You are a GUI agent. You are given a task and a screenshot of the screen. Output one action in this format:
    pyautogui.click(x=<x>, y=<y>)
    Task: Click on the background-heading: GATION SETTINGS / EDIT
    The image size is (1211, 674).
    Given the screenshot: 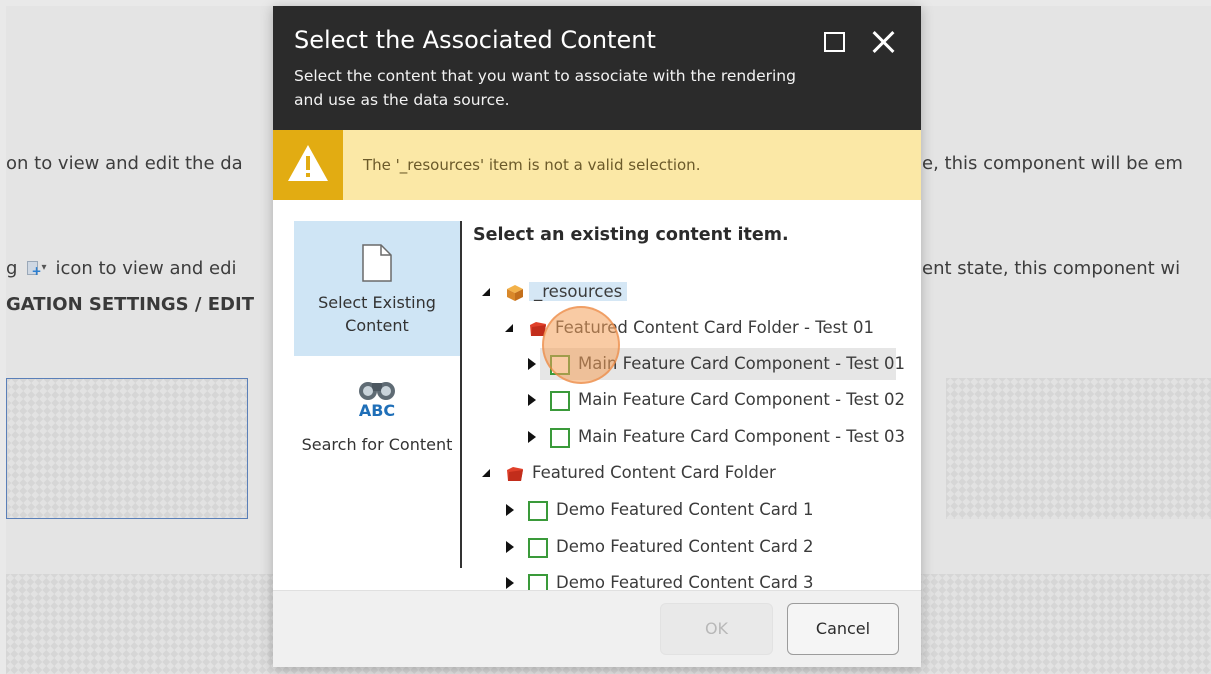 What is the action you would take?
    pyautogui.click(x=130, y=304)
    